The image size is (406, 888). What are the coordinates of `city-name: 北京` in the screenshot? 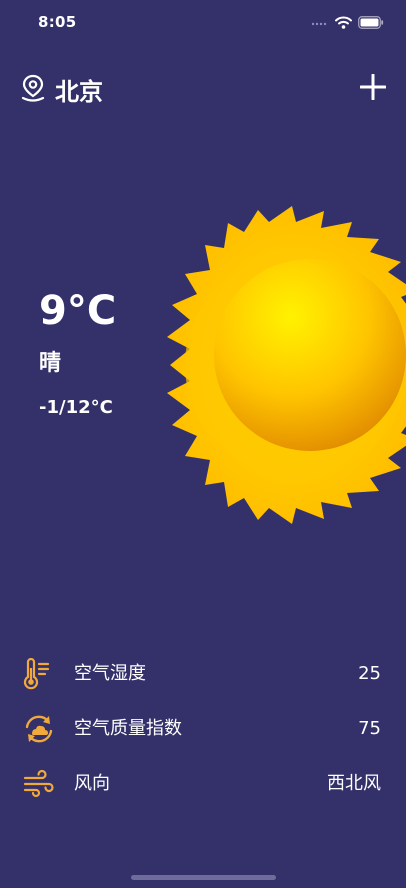 It's located at (79, 89).